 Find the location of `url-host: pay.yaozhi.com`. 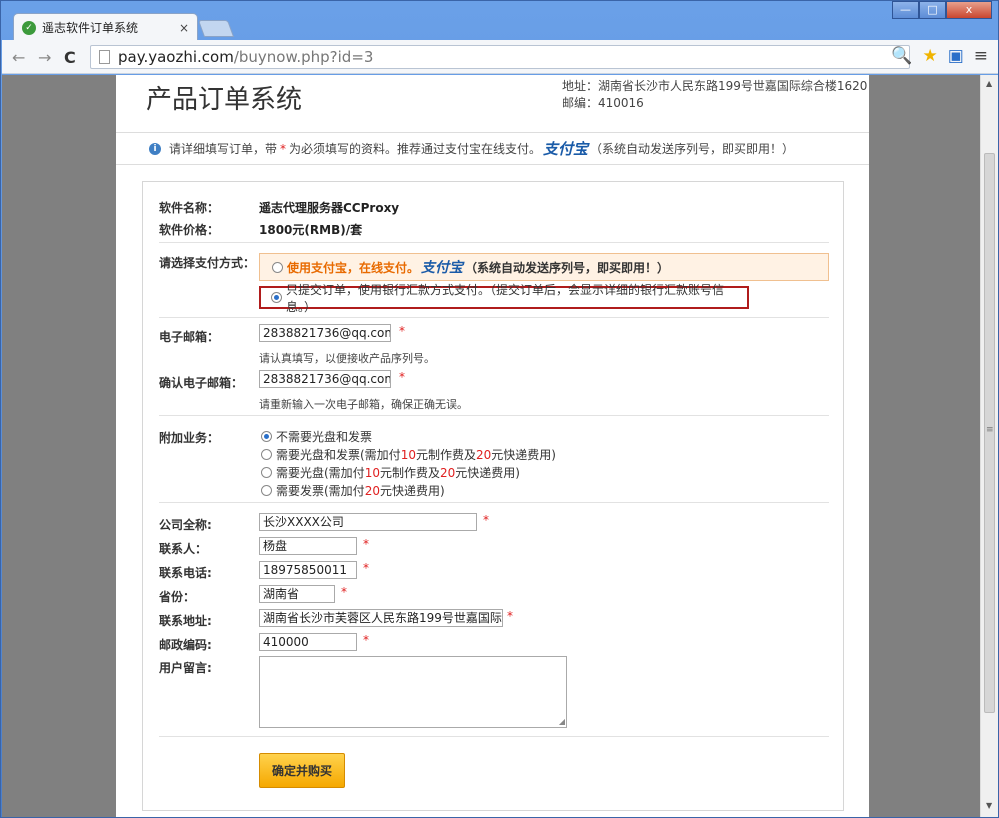

url-host: pay.yaozhi.com is located at coordinates (176, 57).